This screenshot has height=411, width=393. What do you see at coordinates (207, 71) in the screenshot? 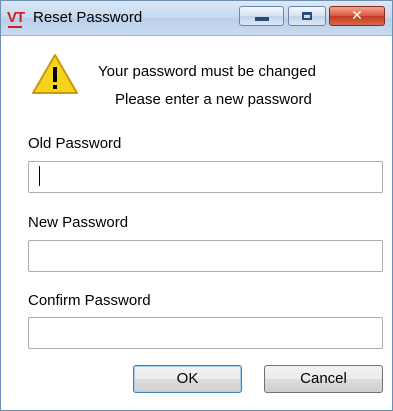
I see `message-line-1: Your password must be changed` at bounding box center [207, 71].